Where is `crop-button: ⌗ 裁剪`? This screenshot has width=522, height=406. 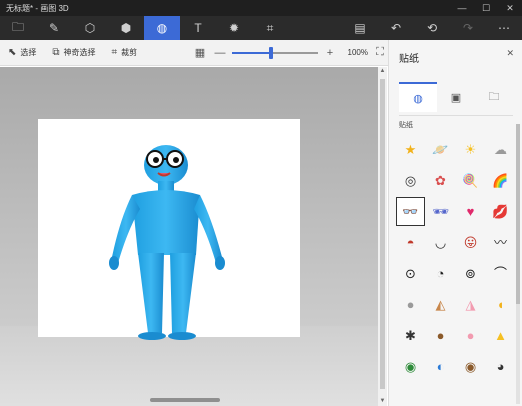 crop-button: ⌗ 裁剪 is located at coordinates (125, 53).